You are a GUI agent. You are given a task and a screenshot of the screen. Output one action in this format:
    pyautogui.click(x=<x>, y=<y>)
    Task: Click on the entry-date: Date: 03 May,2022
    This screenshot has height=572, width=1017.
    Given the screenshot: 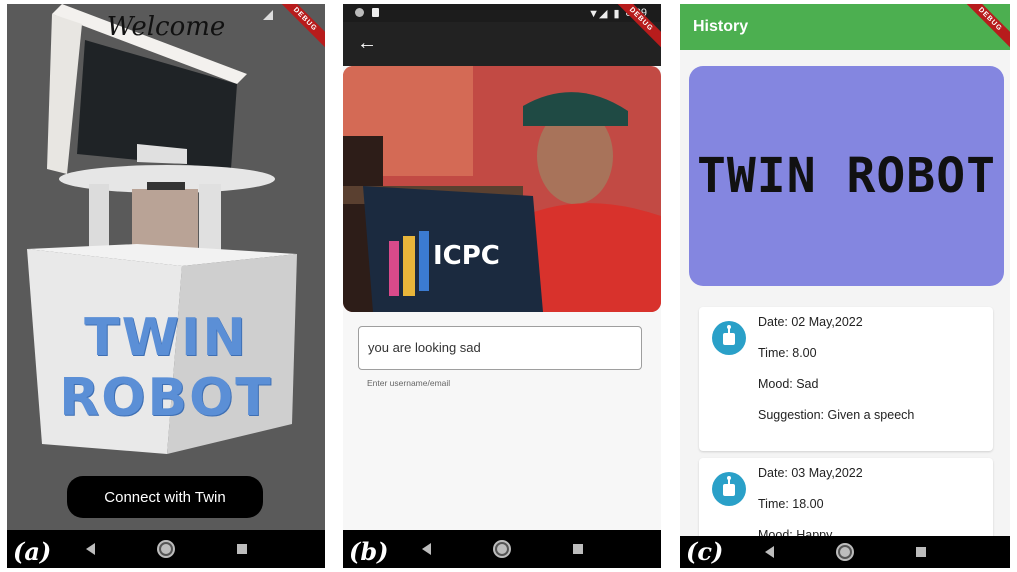 What is the action you would take?
    pyautogui.click(x=810, y=473)
    